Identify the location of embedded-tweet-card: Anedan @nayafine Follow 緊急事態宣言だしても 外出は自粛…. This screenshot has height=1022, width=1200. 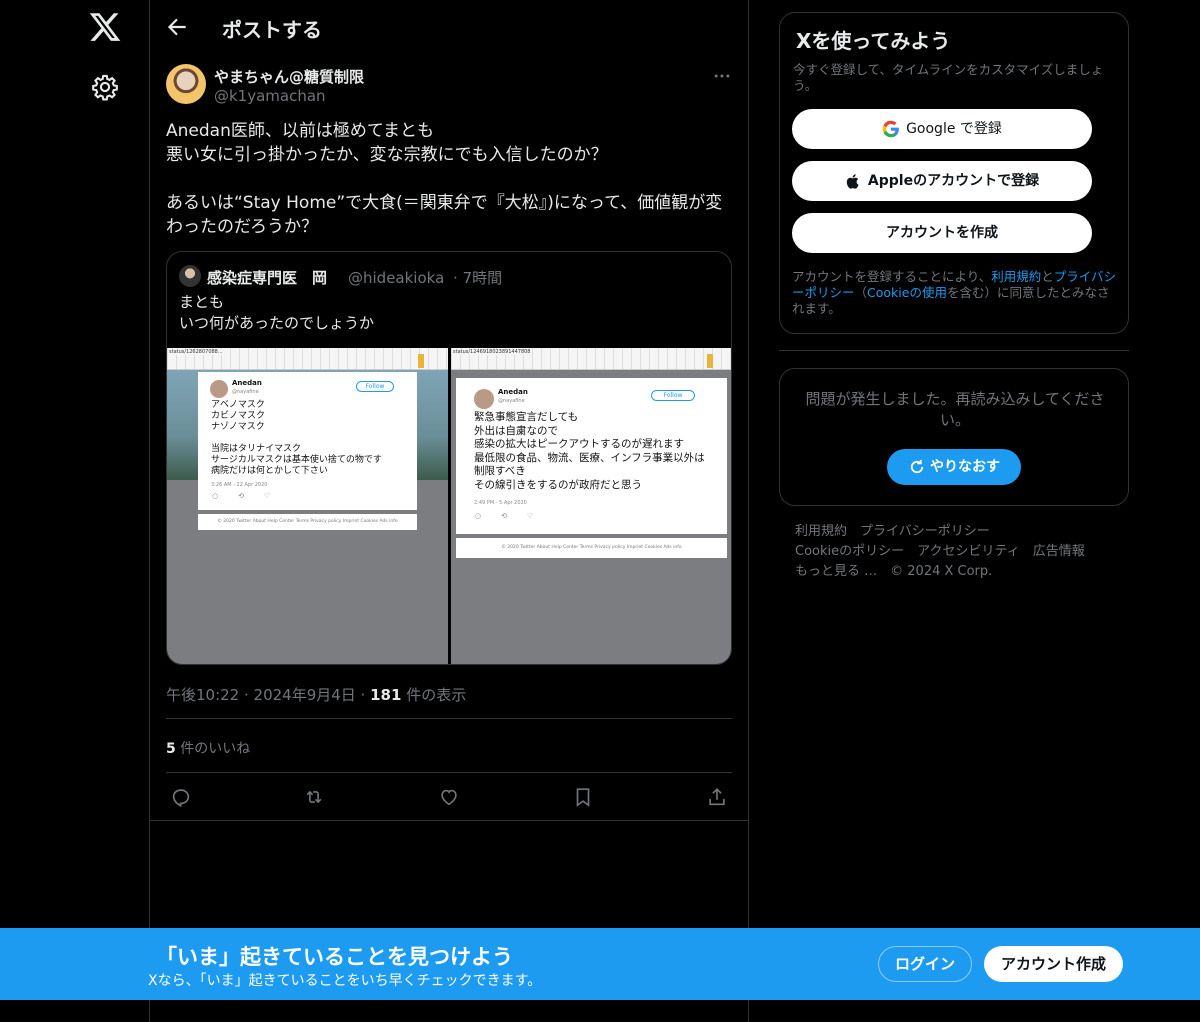
(591, 456).